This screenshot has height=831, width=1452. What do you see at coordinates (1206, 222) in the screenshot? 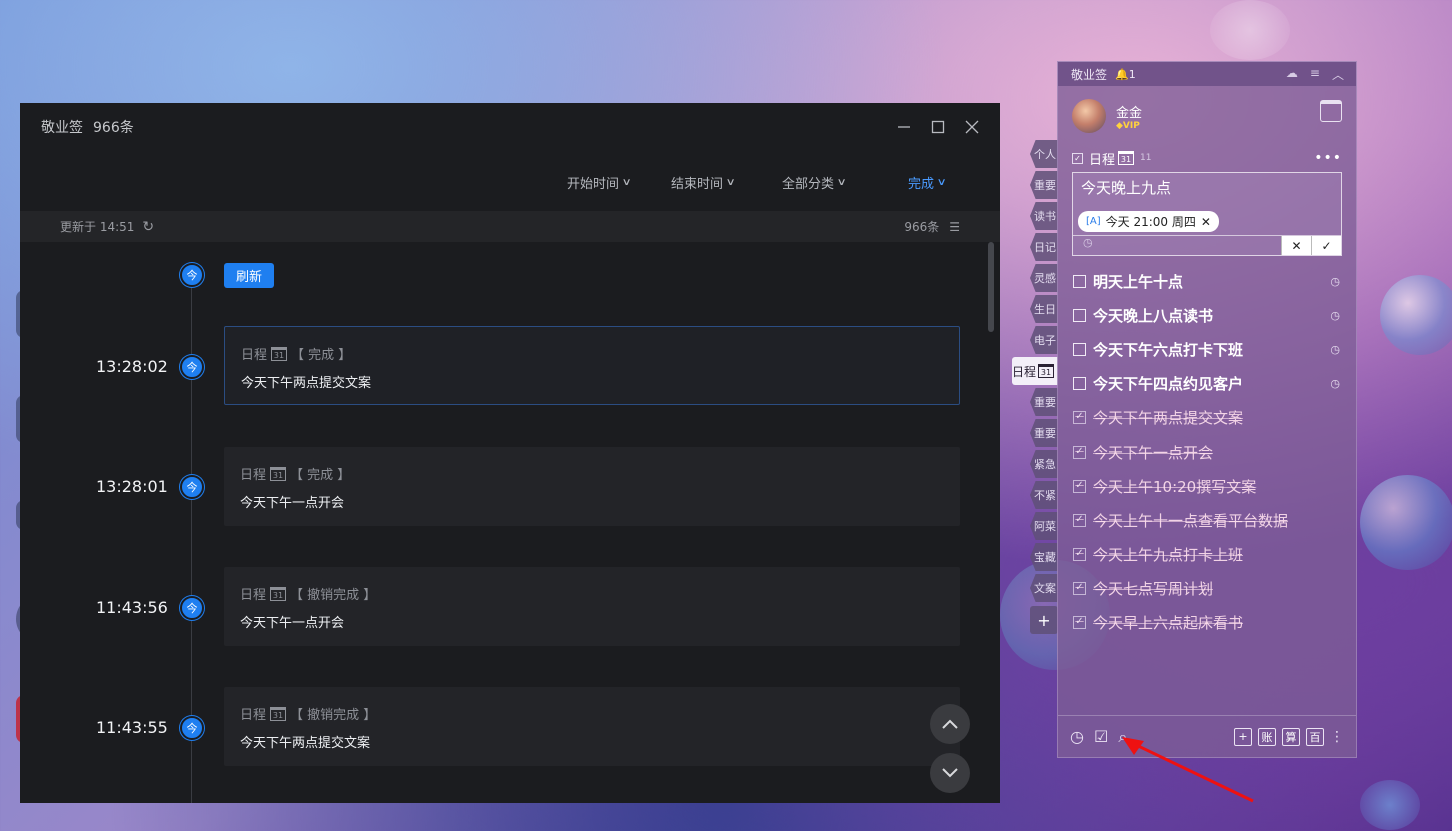
I see `close-icon: ✕` at bounding box center [1206, 222].